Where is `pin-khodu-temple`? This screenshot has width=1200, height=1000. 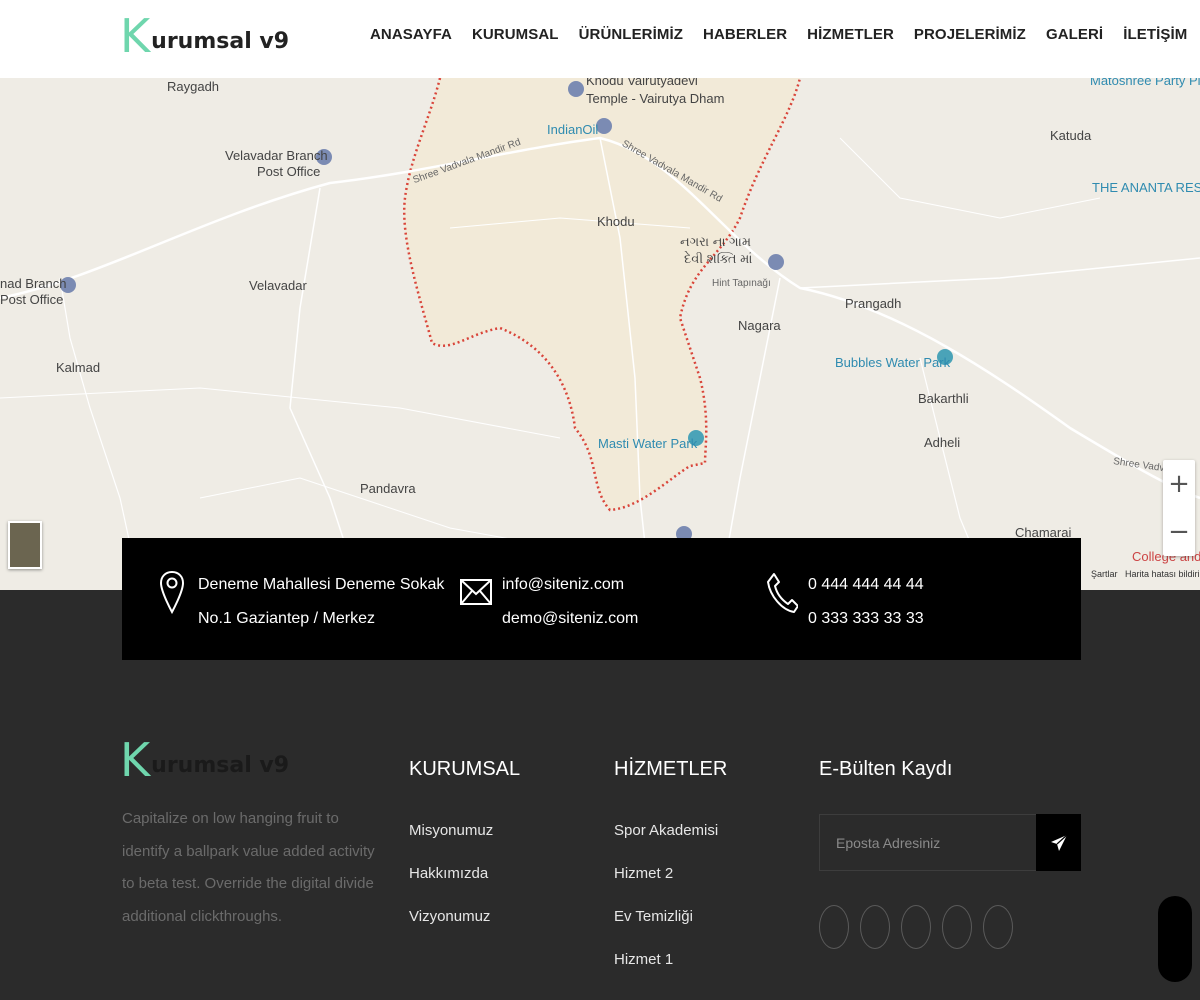 pin-khodu-temple is located at coordinates (576, 89).